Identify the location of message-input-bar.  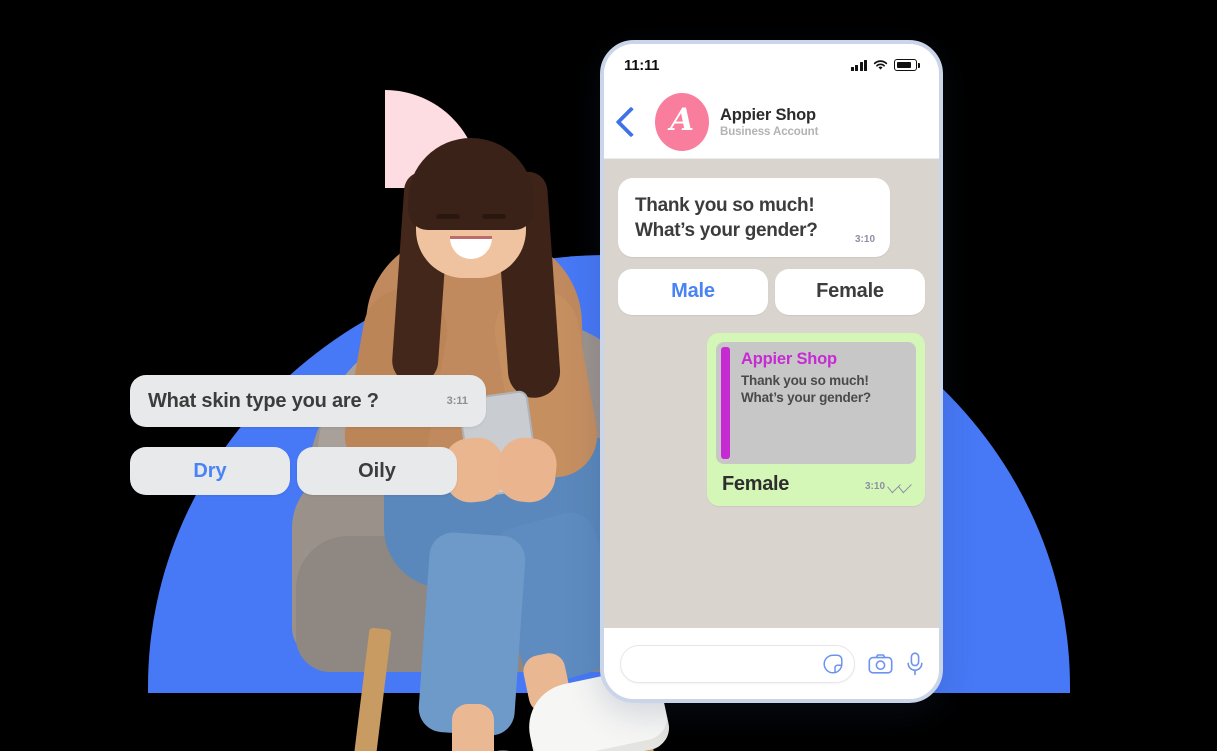
(771, 663).